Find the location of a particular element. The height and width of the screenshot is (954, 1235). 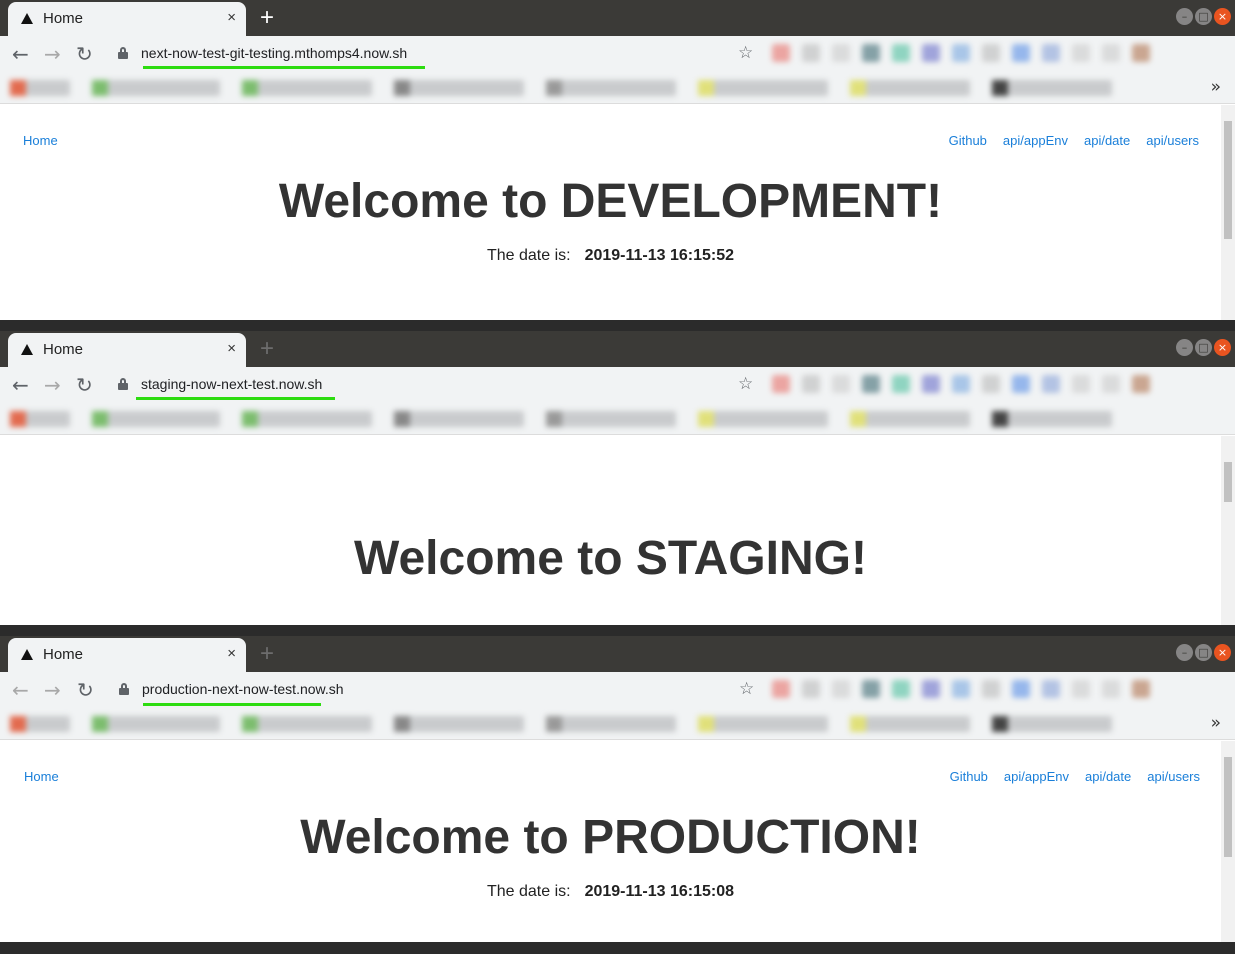

date-line: The date is: 2019-11-13 16:15:52 is located at coordinates (610, 256).